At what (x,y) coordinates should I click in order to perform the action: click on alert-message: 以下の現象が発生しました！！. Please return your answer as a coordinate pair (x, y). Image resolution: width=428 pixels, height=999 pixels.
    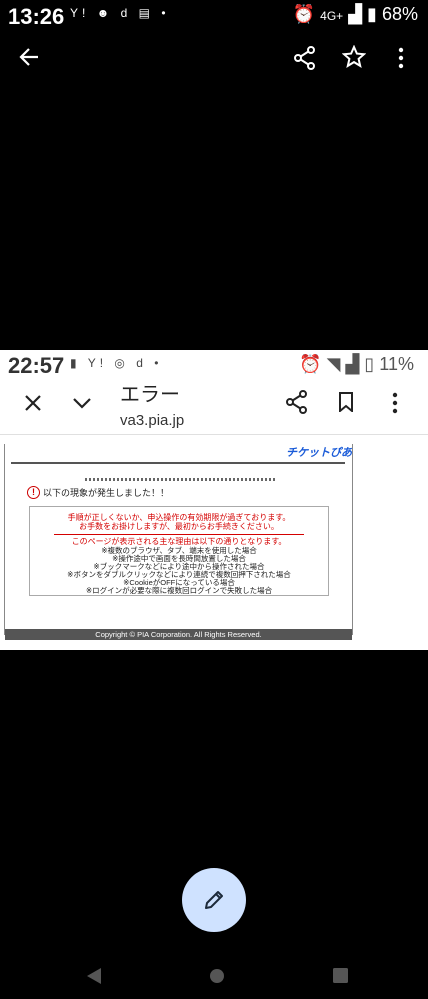
    Looking at the image, I should click on (106, 493).